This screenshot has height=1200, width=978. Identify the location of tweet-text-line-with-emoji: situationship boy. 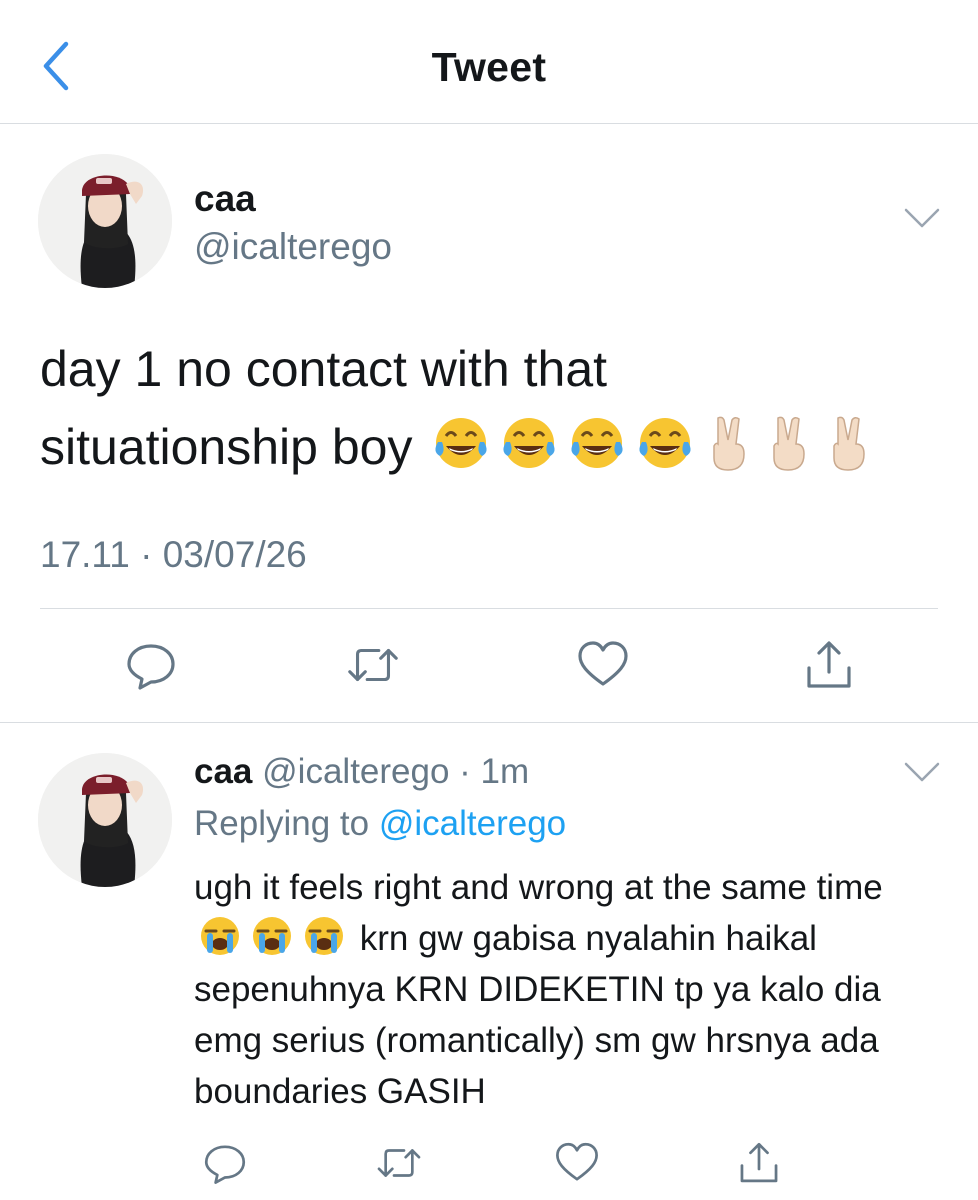
(490, 447).